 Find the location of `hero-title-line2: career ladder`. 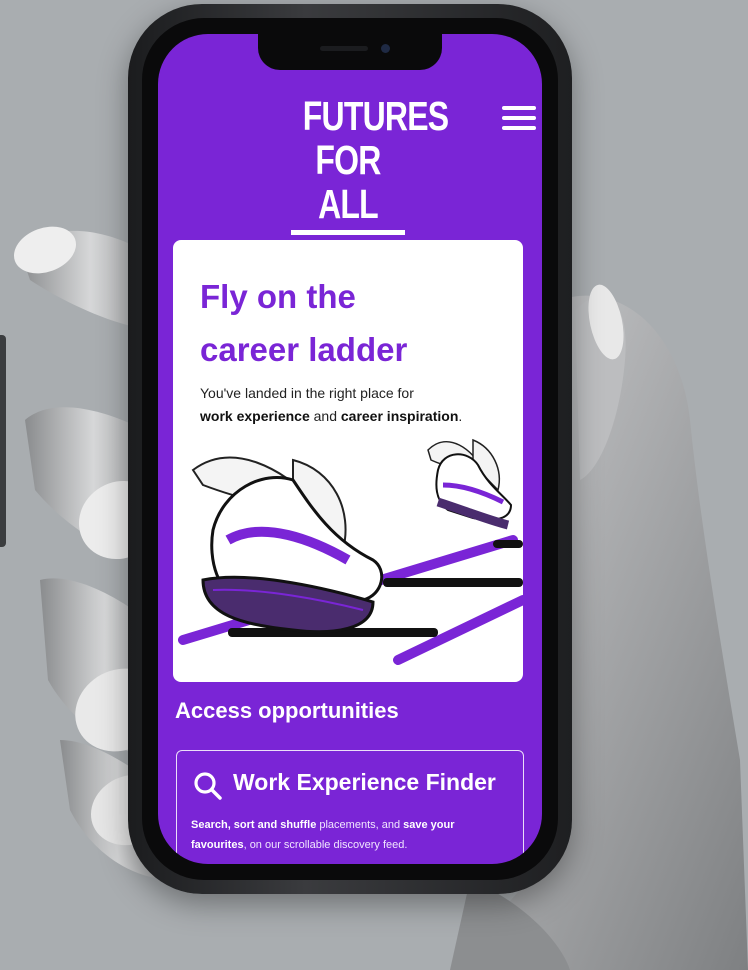

hero-title-line2: career ladder is located at coordinates (304, 349).